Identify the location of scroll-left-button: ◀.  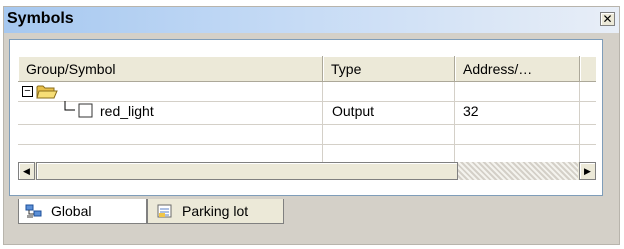
(26, 171).